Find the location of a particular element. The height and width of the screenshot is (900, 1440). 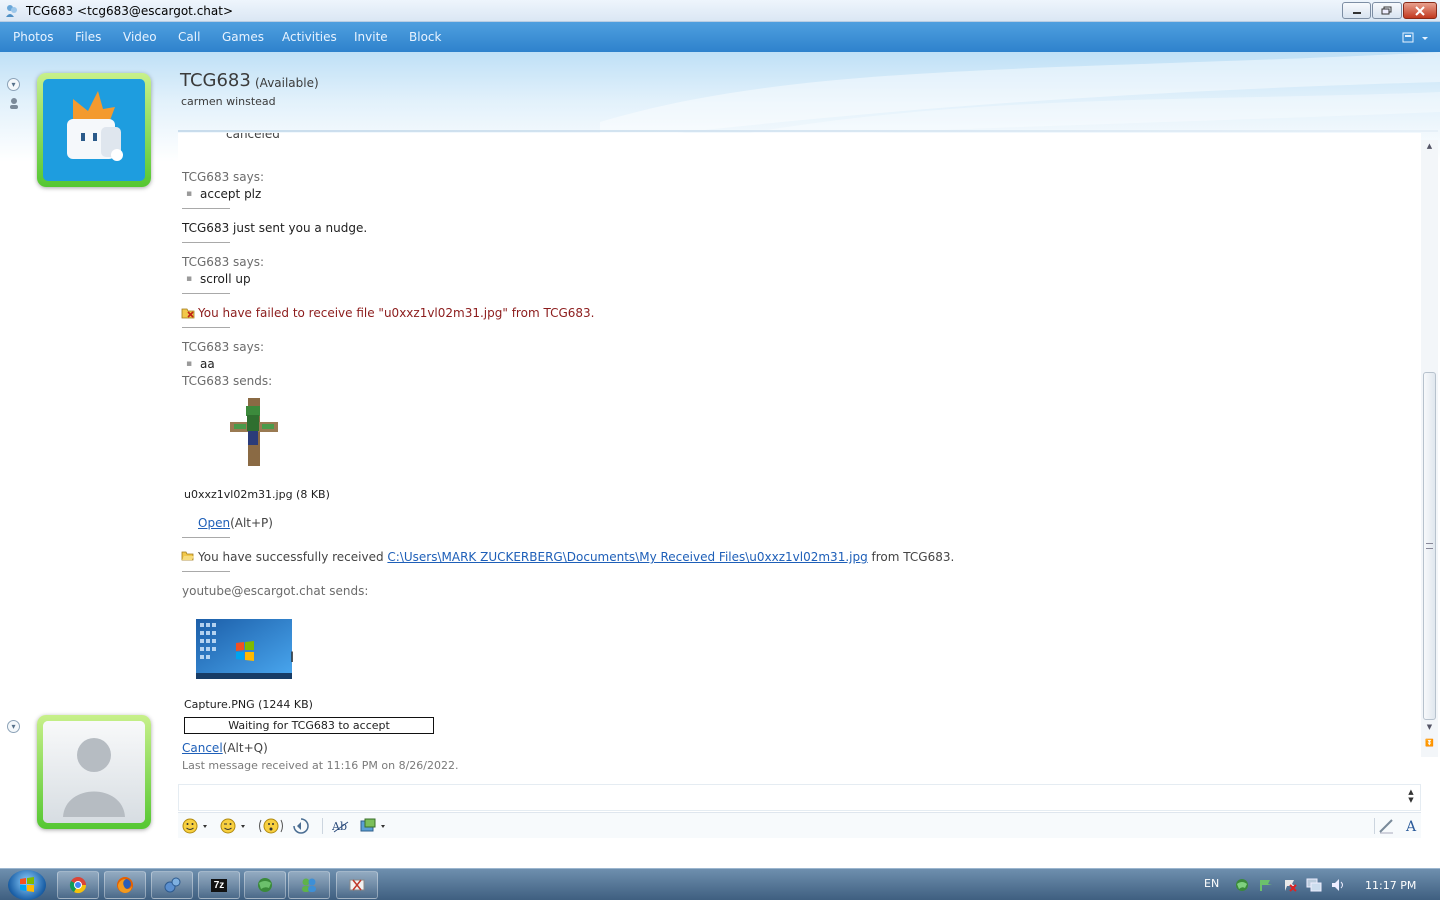

7zip-icon: 7z is located at coordinates (219, 885).